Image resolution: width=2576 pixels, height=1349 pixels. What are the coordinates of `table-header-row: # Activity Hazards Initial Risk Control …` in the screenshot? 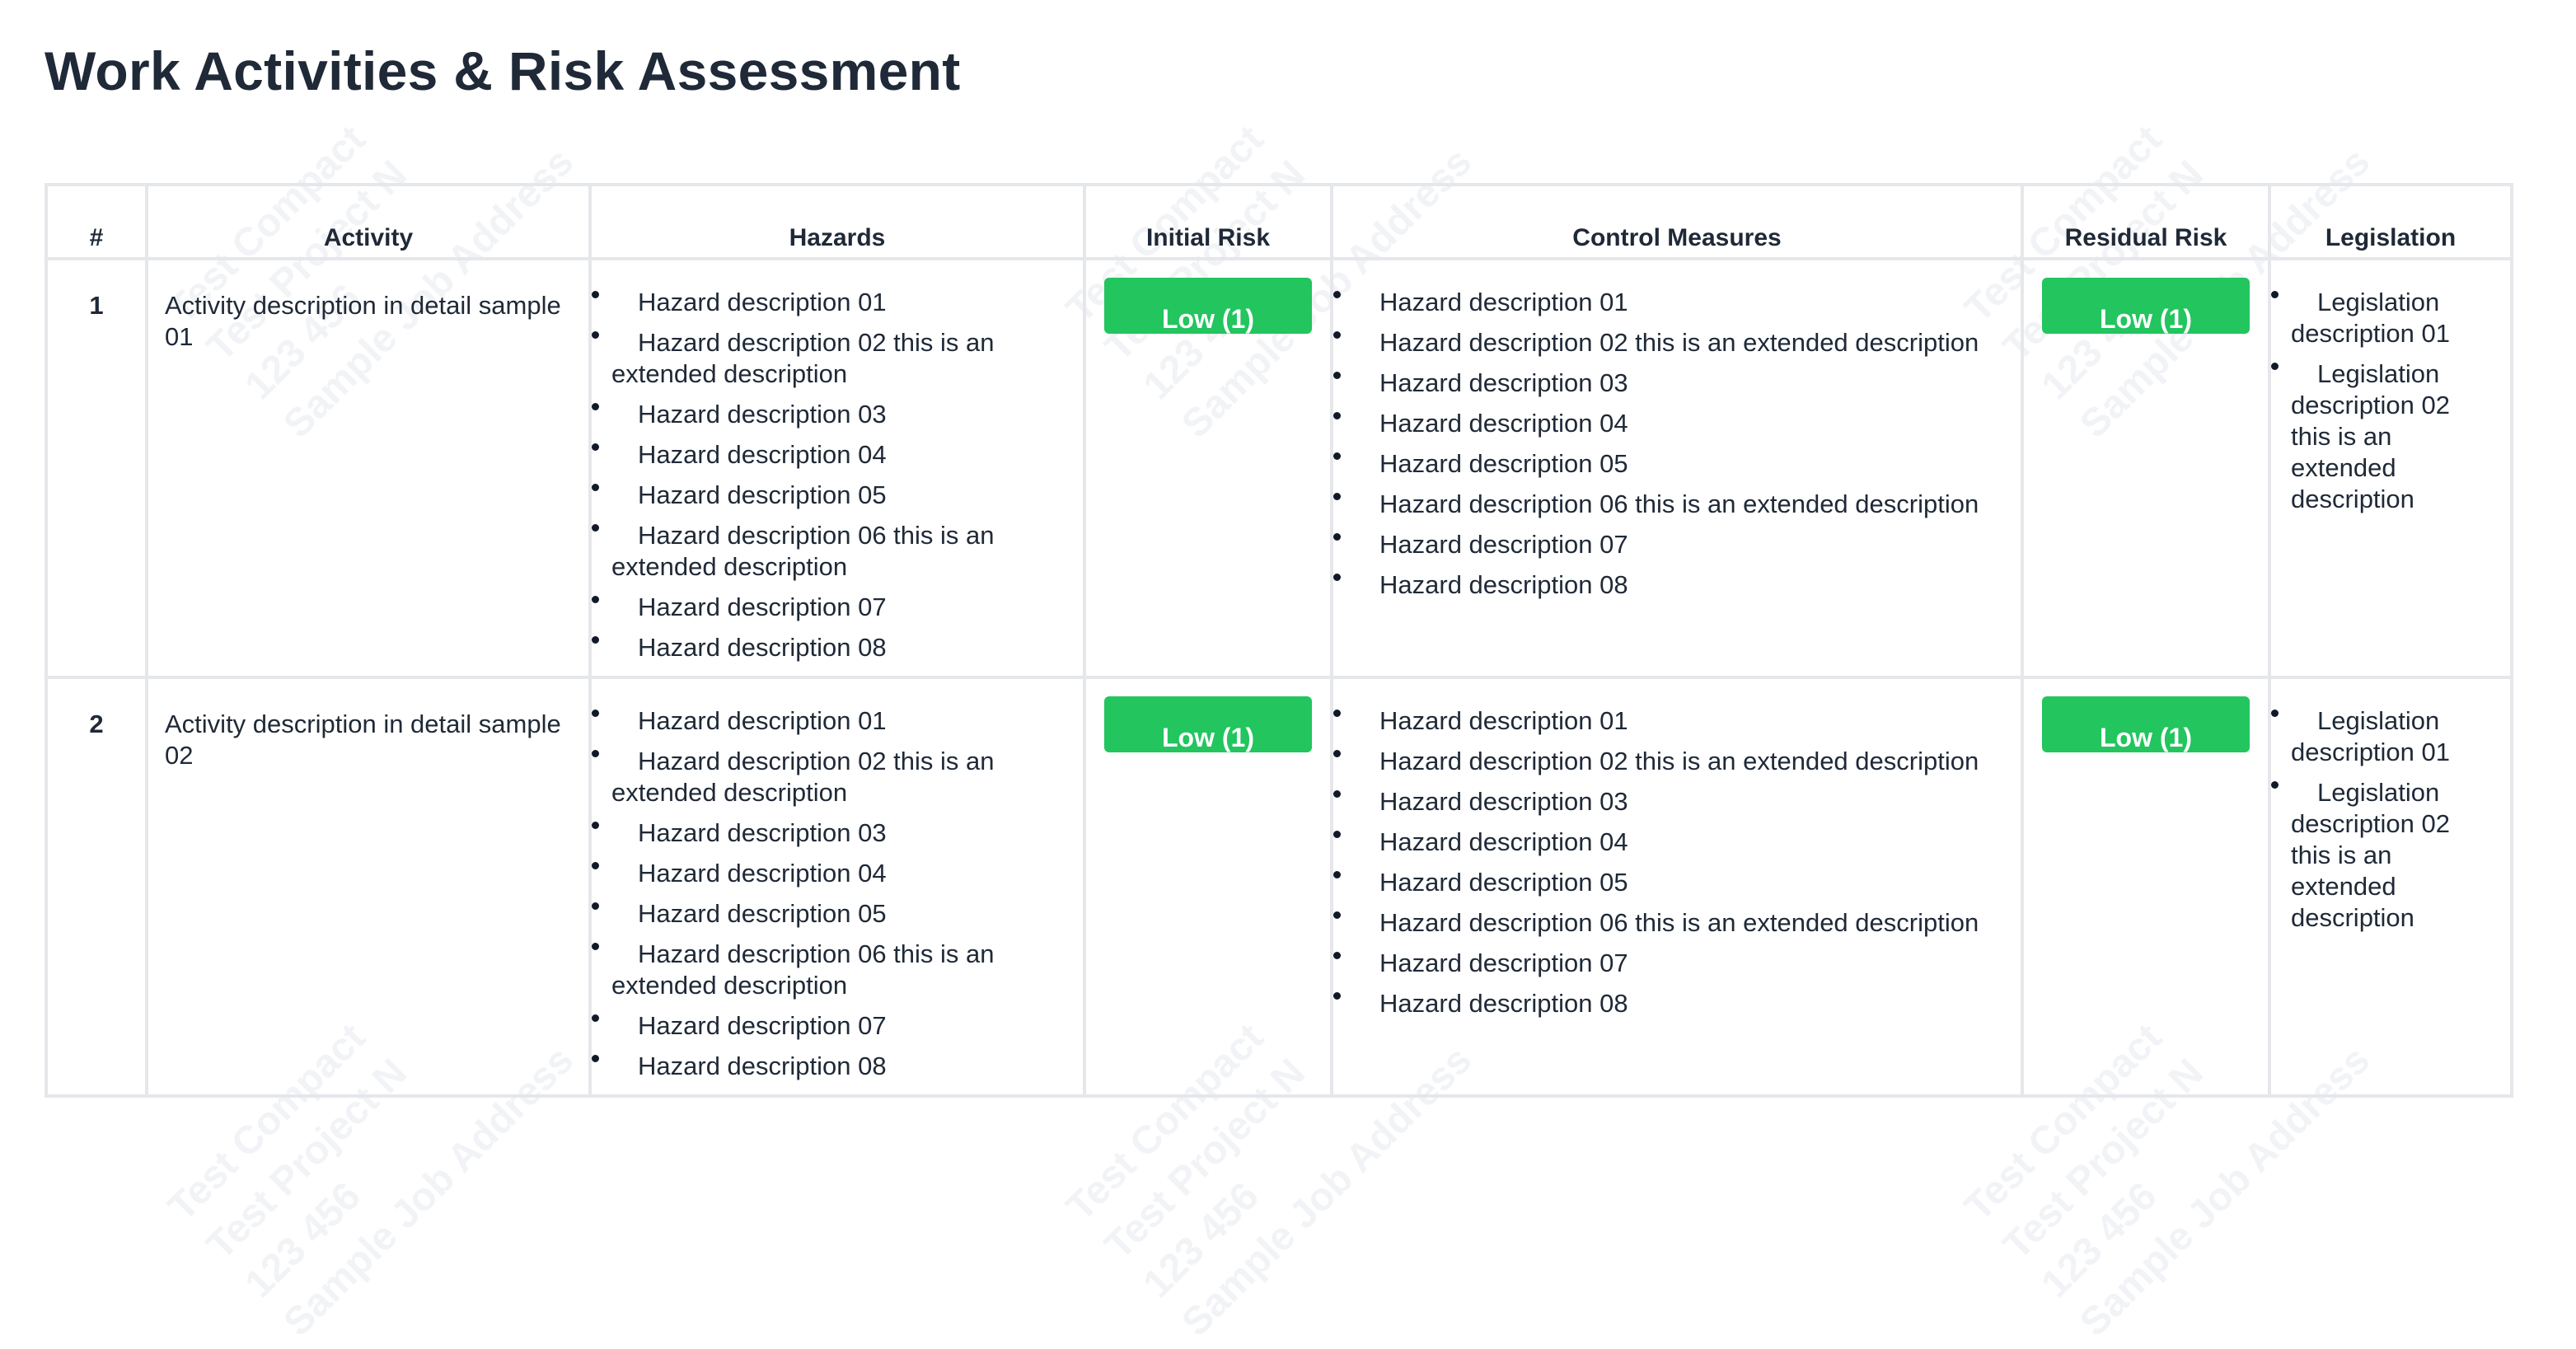 It's located at (1278, 221).